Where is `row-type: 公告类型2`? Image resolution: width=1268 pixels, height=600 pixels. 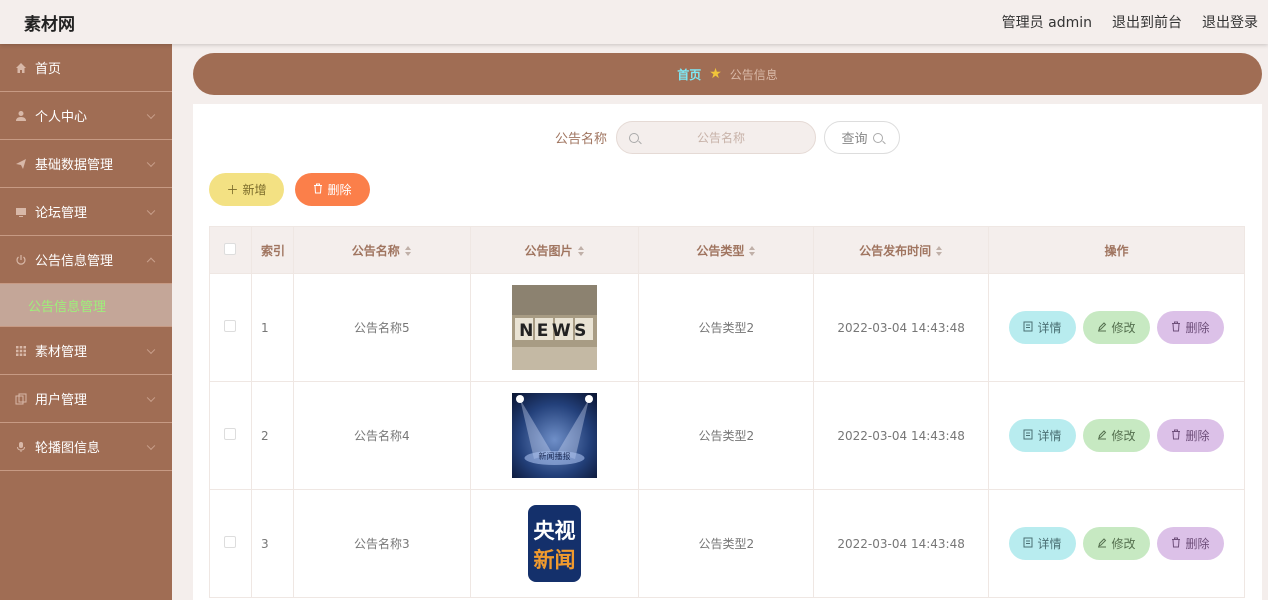
row-type: 公告类型2 is located at coordinates (726, 543).